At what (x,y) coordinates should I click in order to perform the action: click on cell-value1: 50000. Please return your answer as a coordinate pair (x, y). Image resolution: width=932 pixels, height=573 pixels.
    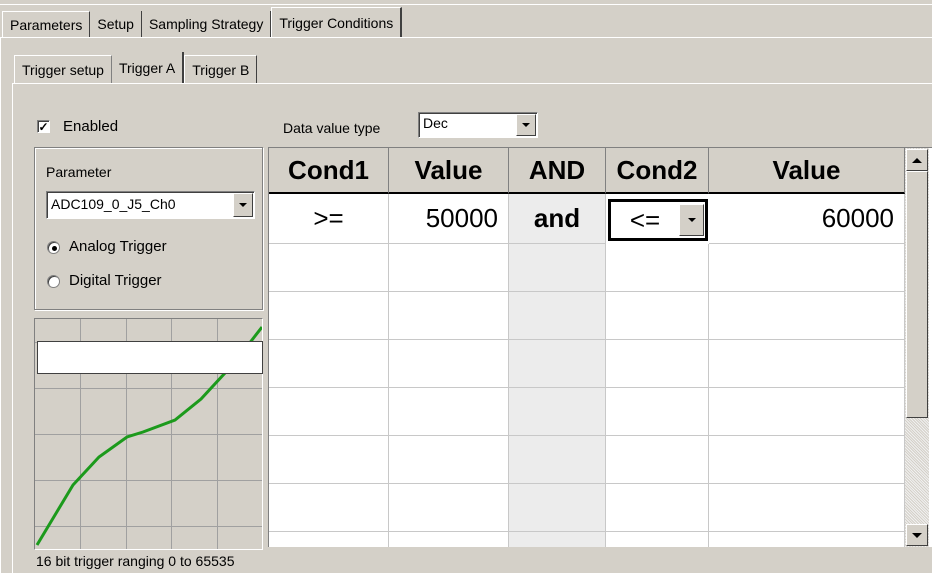
    Looking at the image, I should click on (449, 219).